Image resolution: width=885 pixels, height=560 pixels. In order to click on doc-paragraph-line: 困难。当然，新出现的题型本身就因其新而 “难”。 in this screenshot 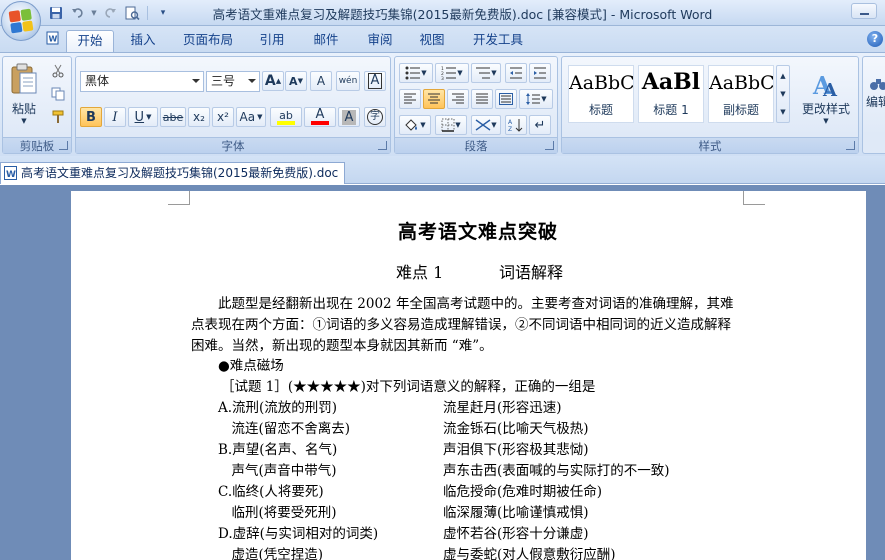, I will do `click(342, 346)`.